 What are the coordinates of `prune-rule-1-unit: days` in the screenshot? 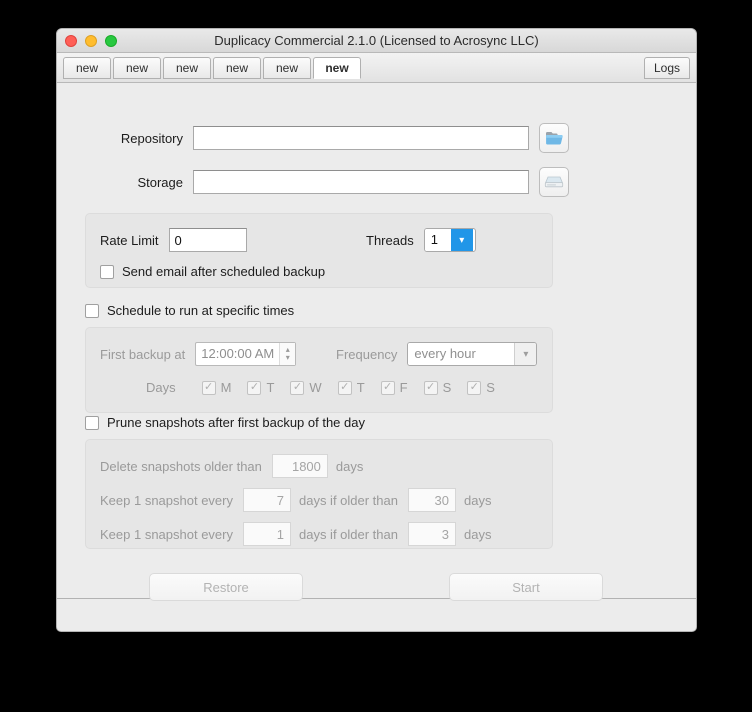 It's located at (478, 500).